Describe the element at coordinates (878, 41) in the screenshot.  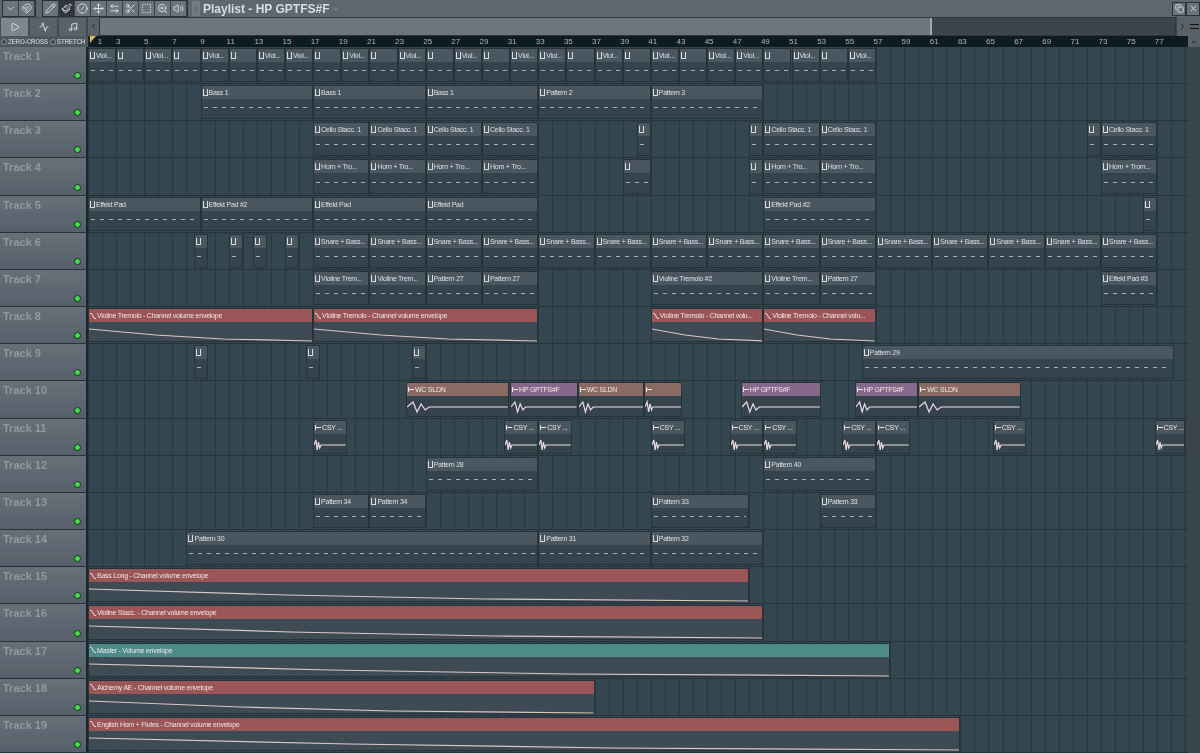
I see `bar-number: 57` at that location.